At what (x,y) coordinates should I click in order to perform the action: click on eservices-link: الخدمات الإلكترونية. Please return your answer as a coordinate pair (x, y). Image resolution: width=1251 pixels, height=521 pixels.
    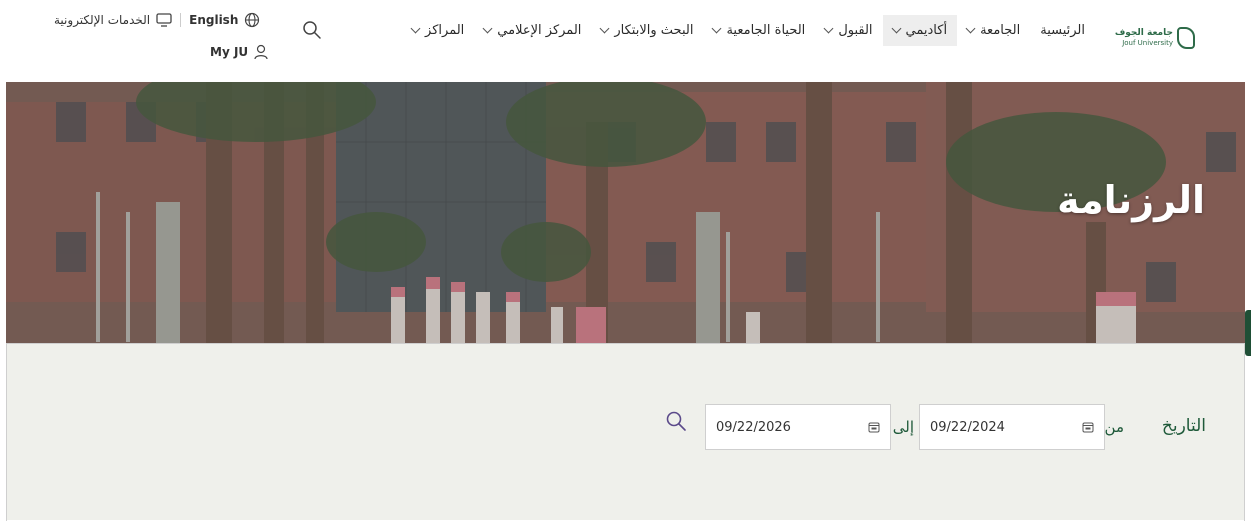
    Looking at the image, I should click on (118, 20).